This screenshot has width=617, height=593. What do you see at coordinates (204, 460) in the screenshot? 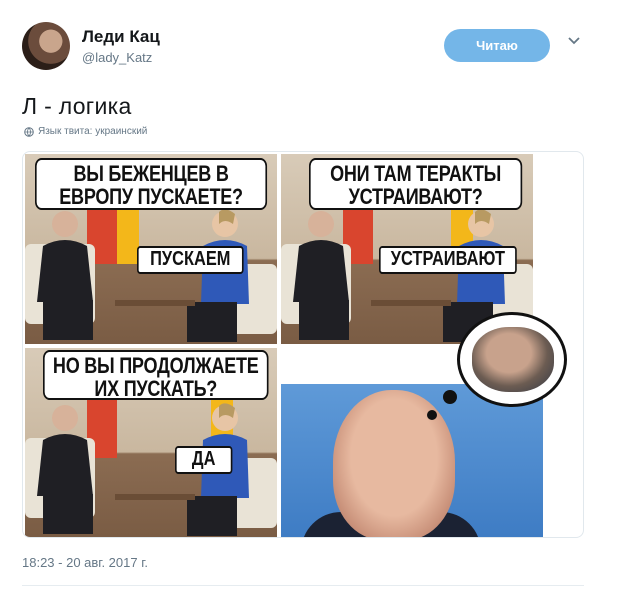
I see `answer-box: ДА` at bounding box center [204, 460].